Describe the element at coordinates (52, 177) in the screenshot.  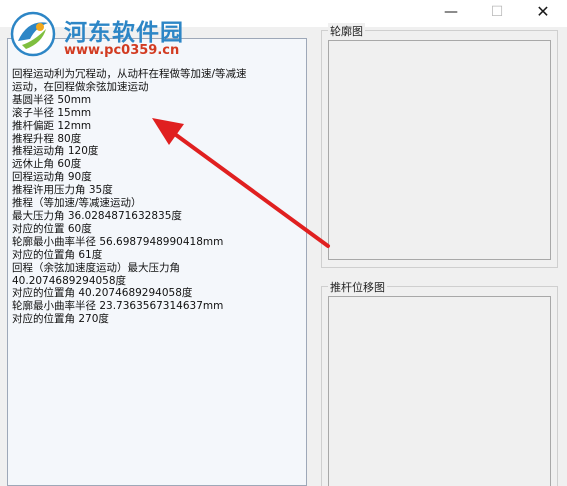
I see `result-line: 回程运动角 90度` at that location.